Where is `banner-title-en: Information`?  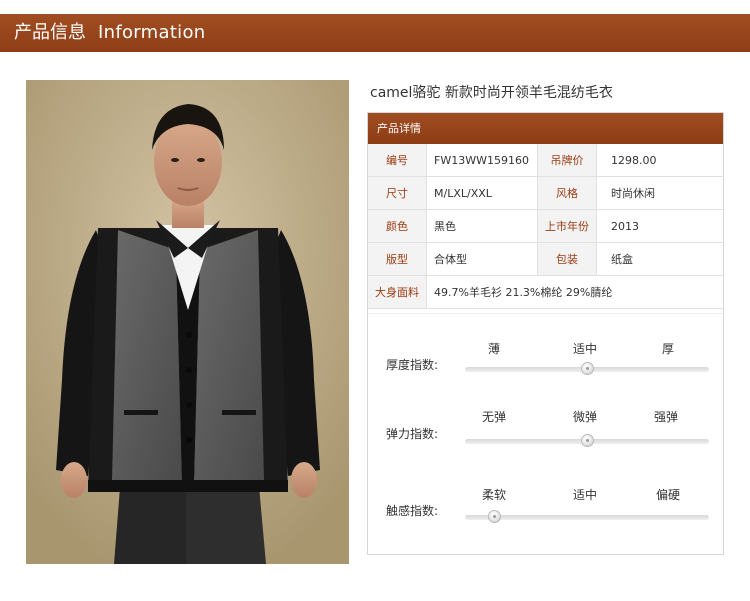
banner-title-en: Information is located at coordinates (152, 32).